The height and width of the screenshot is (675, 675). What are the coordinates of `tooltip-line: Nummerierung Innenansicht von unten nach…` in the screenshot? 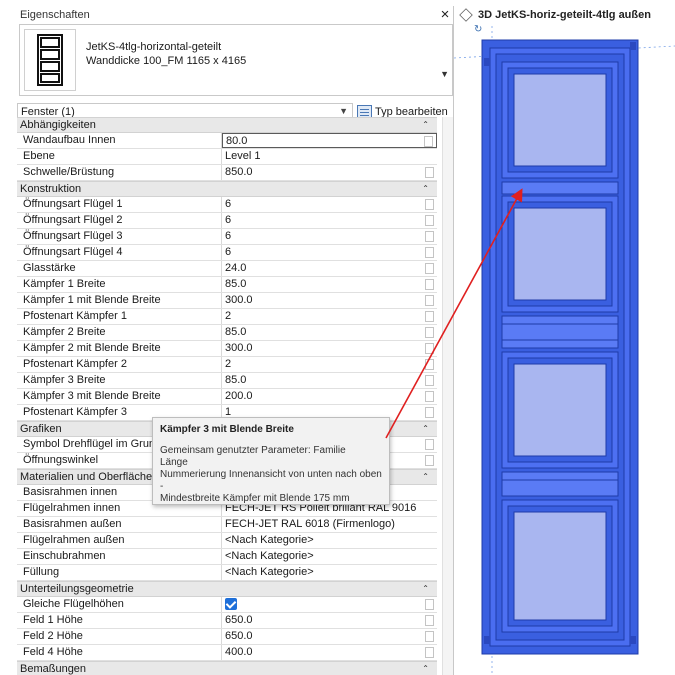 It's located at (271, 480).